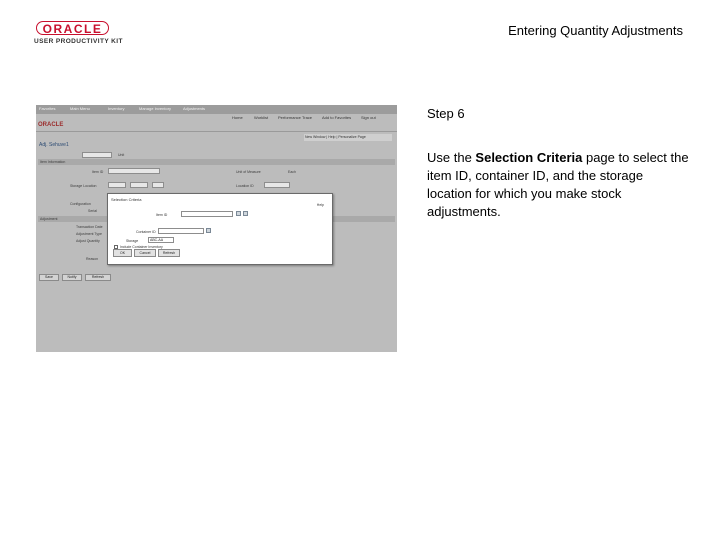 The width and height of the screenshot is (720, 540). I want to click on location-field, so click(277, 185).